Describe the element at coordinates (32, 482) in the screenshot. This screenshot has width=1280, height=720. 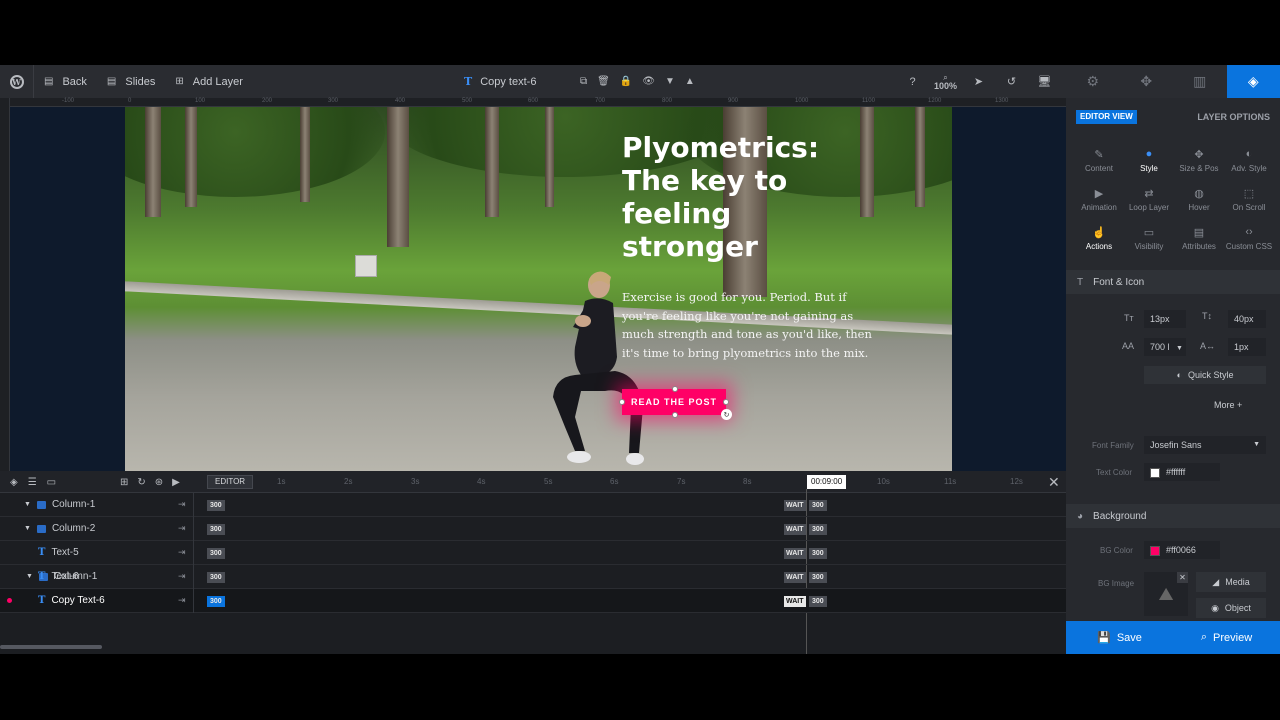
I see `list-icon: ☰` at that location.